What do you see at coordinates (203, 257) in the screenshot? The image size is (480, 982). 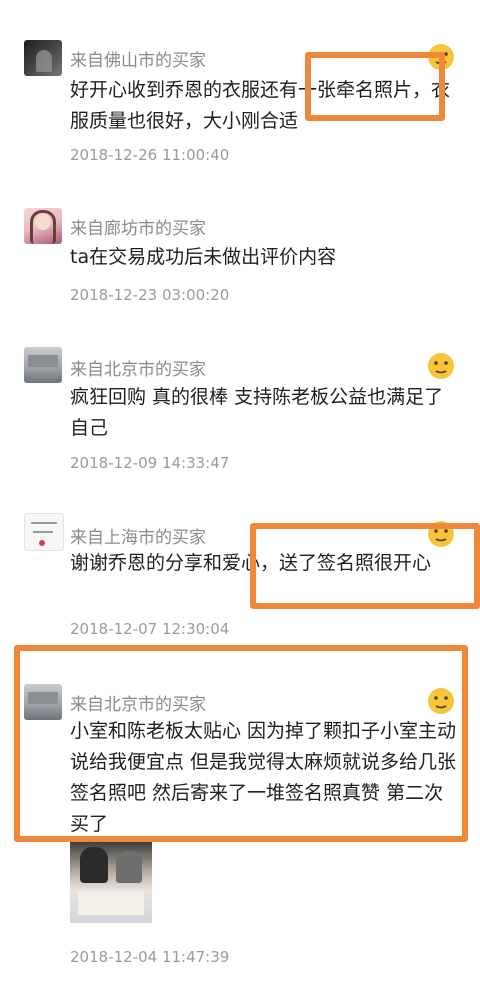 I see `review-text: ta在交易成功后未做出评价内容` at bounding box center [203, 257].